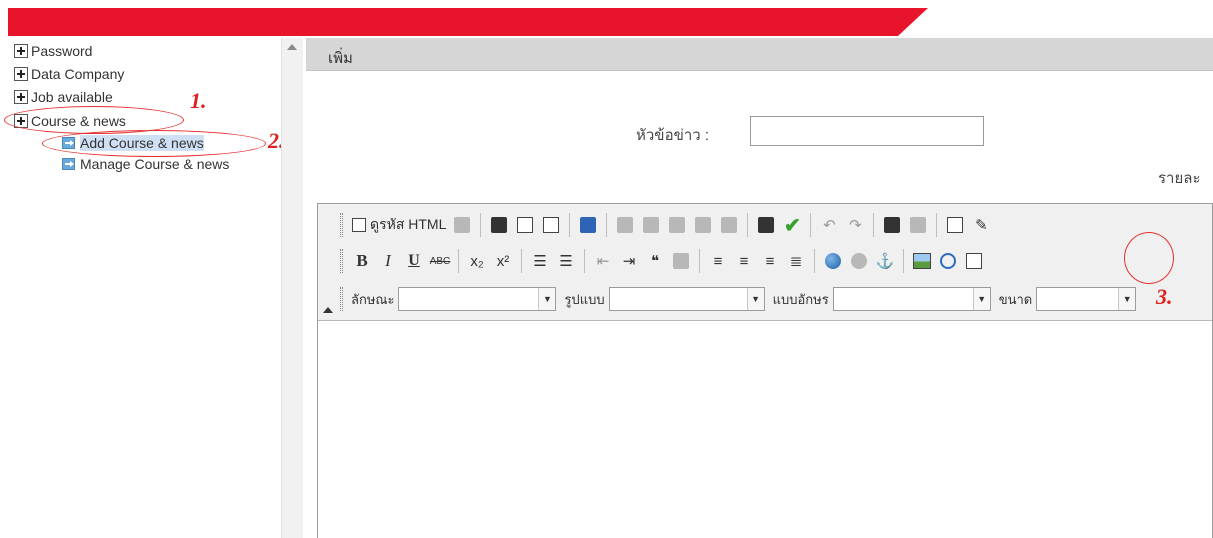 Image resolution: width=1213 pixels, height=538 pixels. Describe the element at coordinates (1164, 296) in the screenshot. I see `annotation-number-3: 3.` at that location.